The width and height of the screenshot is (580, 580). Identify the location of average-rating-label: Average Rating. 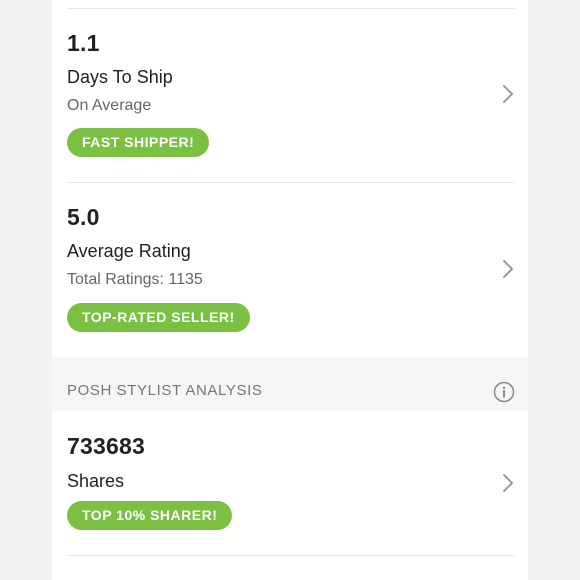
(129, 251).